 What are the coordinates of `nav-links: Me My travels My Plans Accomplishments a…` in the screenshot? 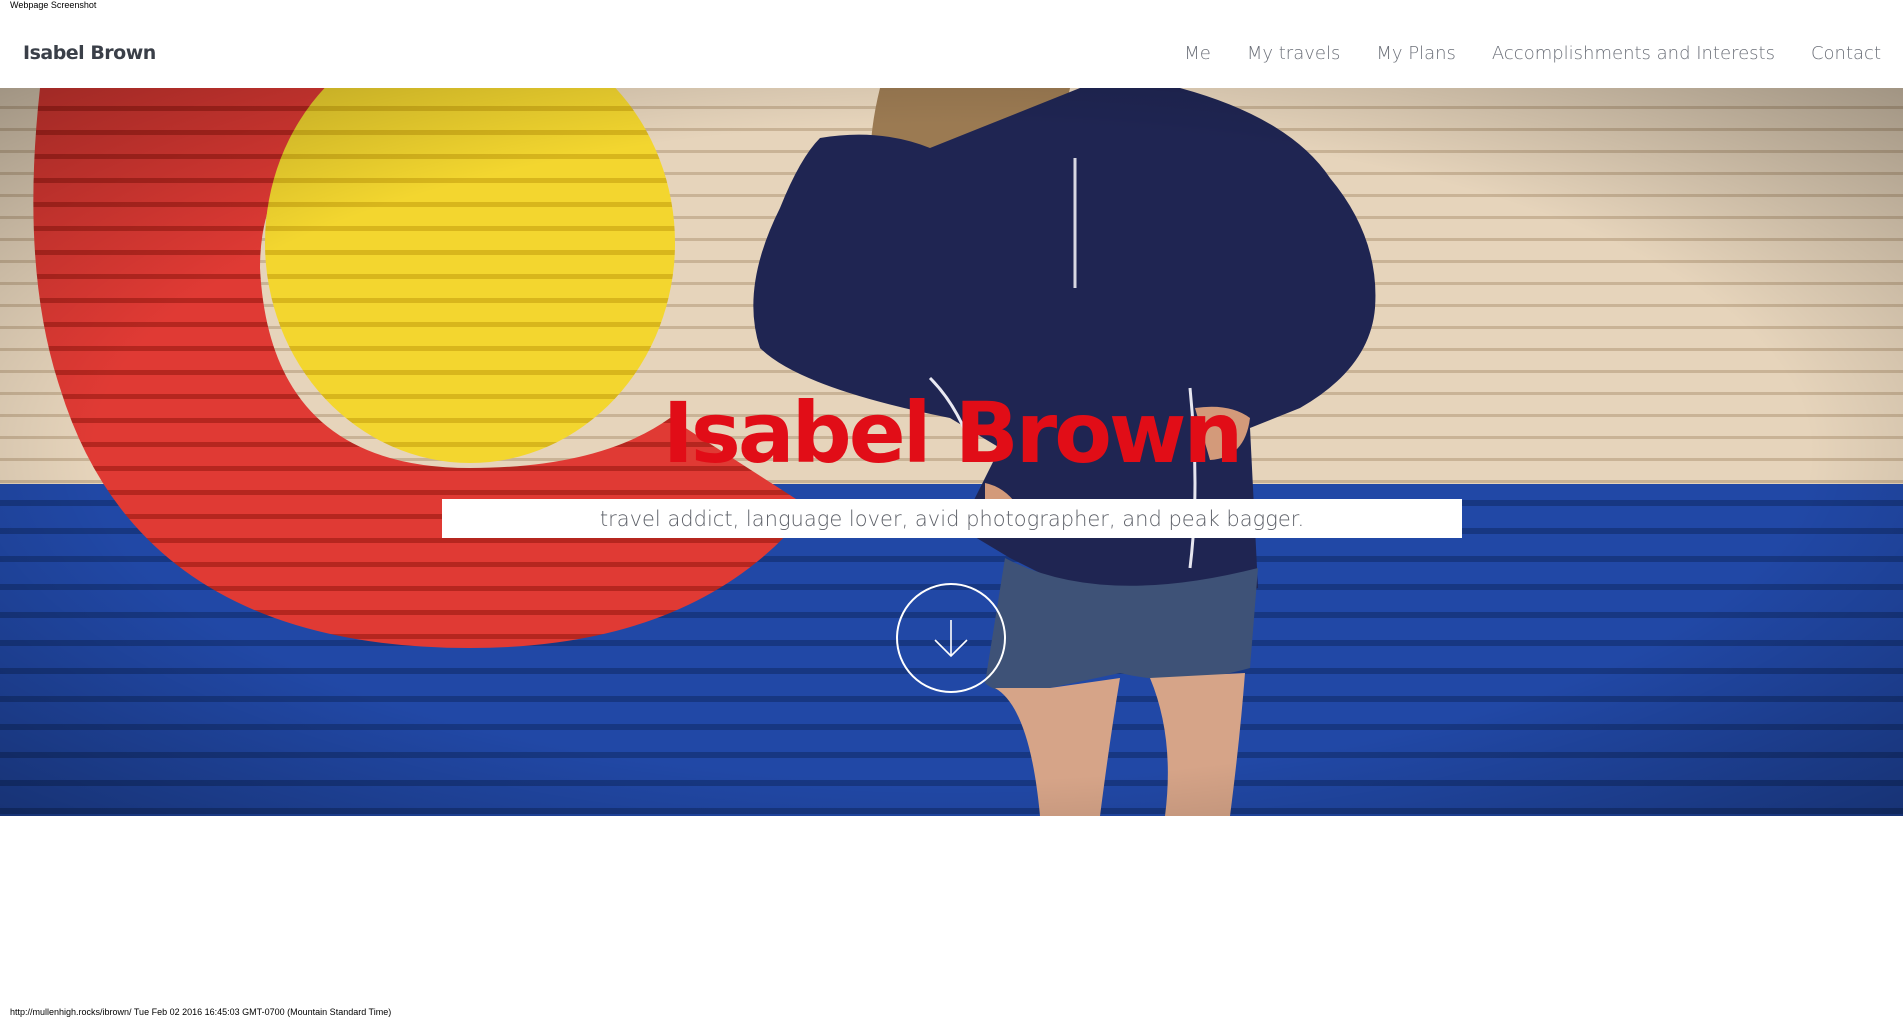 It's located at (1514, 53).